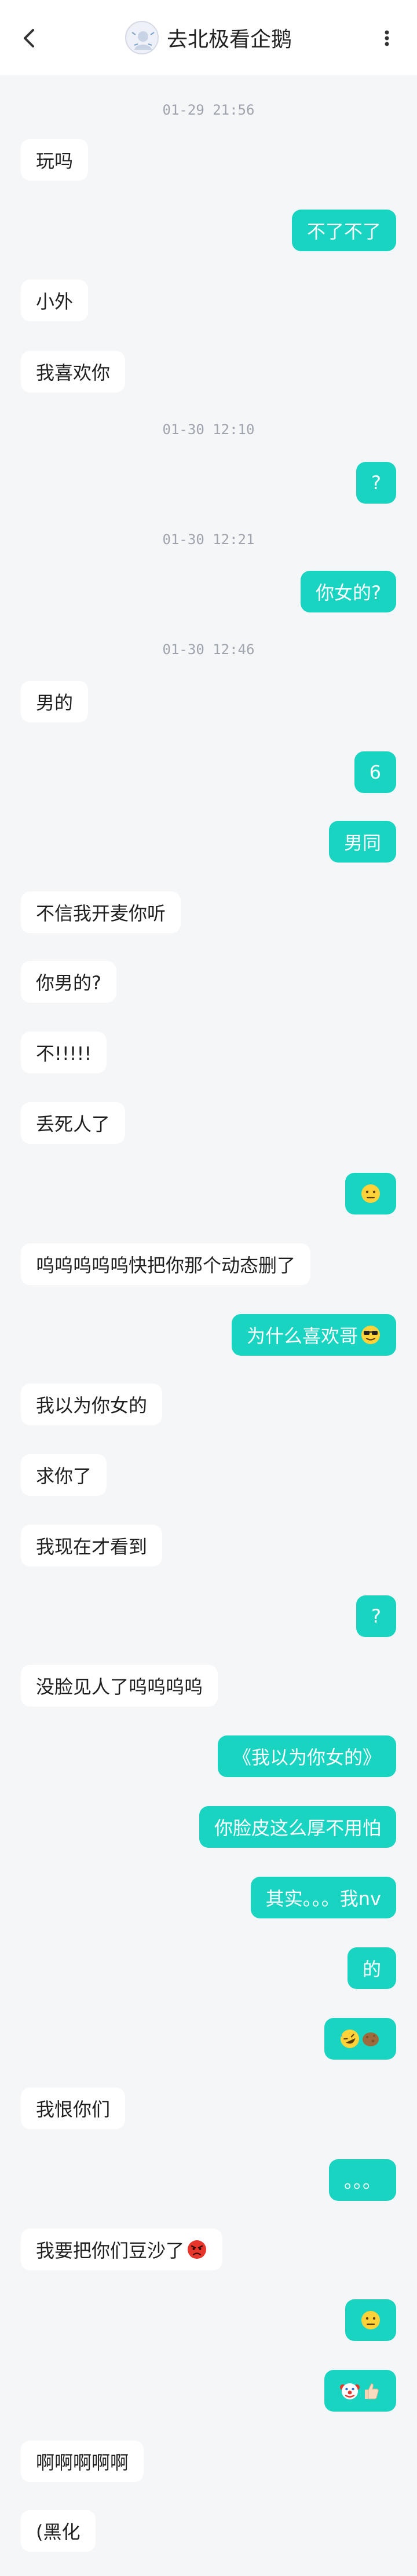  I want to click on sunglasses-face-emoji, so click(370, 1334).